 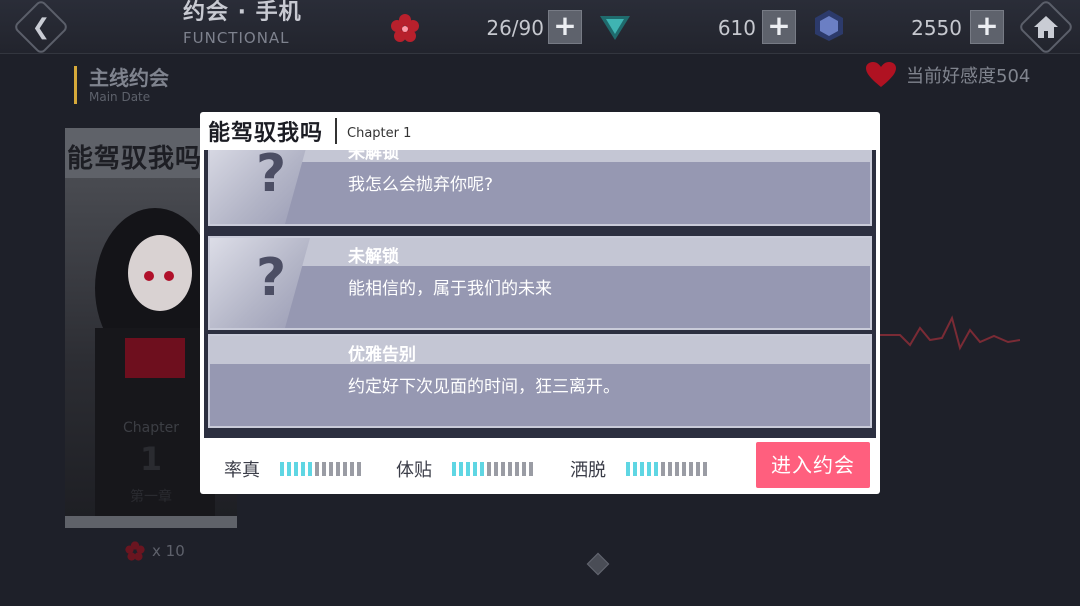 What do you see at coordinates (779, 27) in the screenshot?
I see `add-crystal-button: +` at bounding box center [779, 27].